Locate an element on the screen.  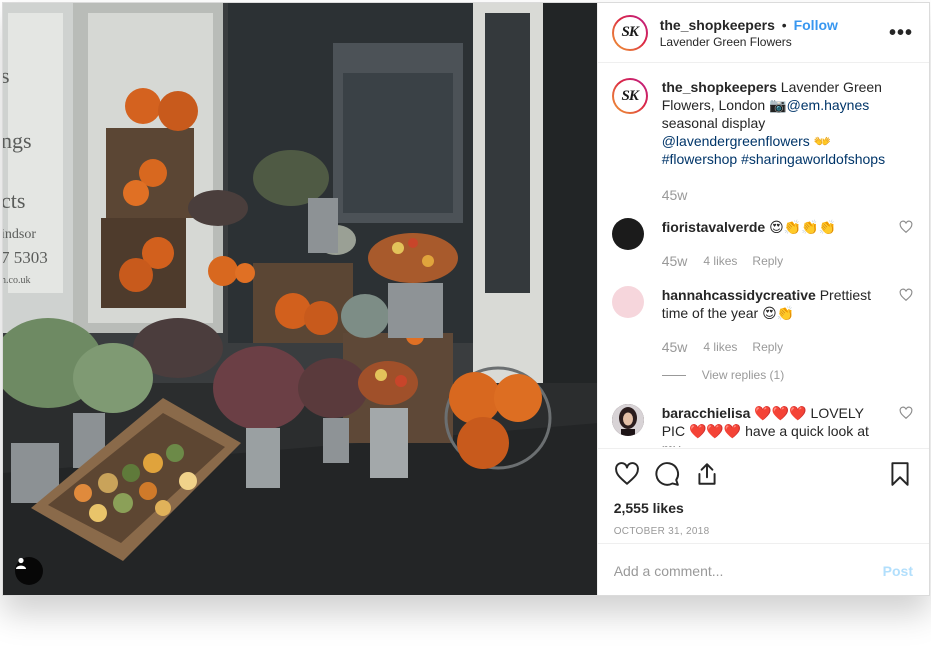
follow-button: Follow is located at coordinates (816, 25).